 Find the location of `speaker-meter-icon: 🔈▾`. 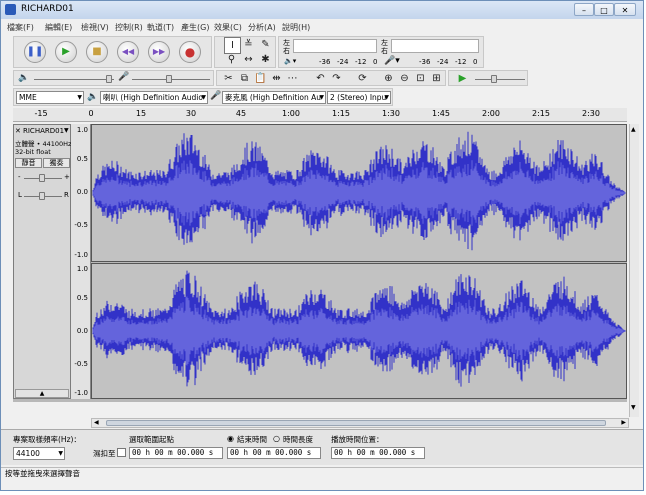

speaker-meter-icon: 🔈▾ is located at coordinates (290, 61).